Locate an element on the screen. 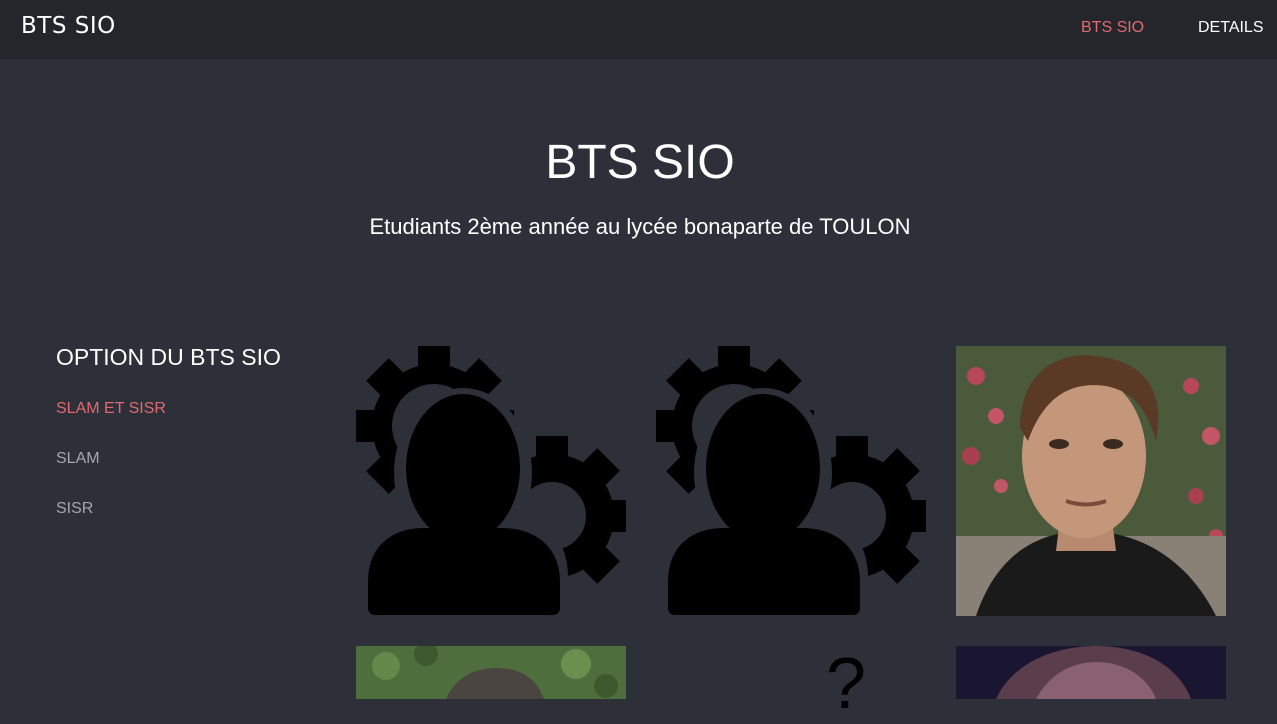  option-link-sisr: SISR is located at coordinates (74, 509).